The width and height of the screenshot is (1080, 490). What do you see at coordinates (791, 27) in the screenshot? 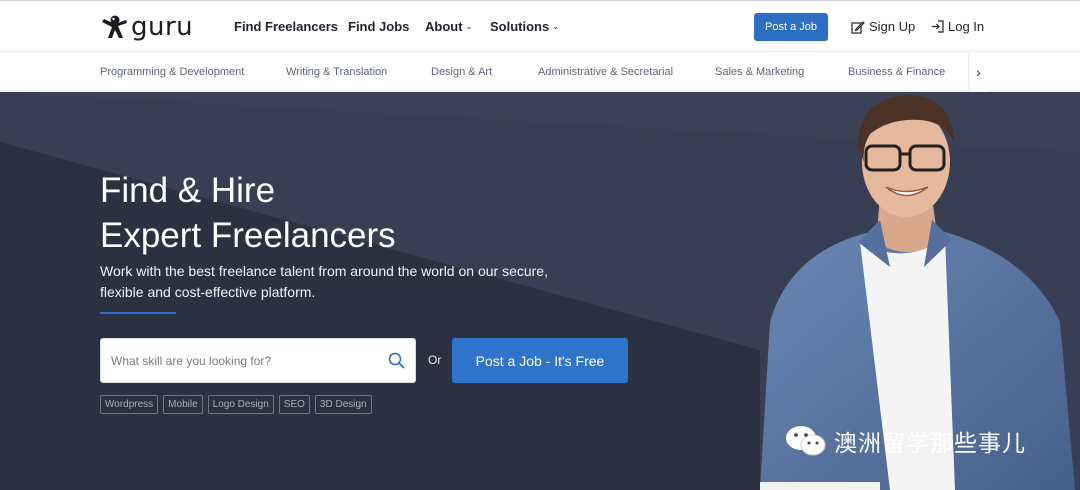
I see `post-job-button: Post a Job` at bounding box center [791, 27].